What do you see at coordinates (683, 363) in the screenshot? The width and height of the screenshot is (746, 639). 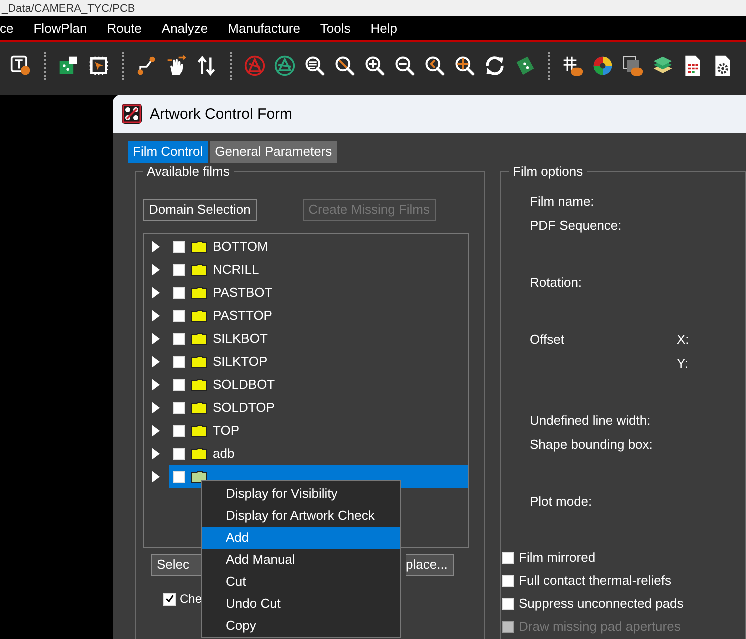 I see `field-label: Y:` at bounding box center [683, 363].